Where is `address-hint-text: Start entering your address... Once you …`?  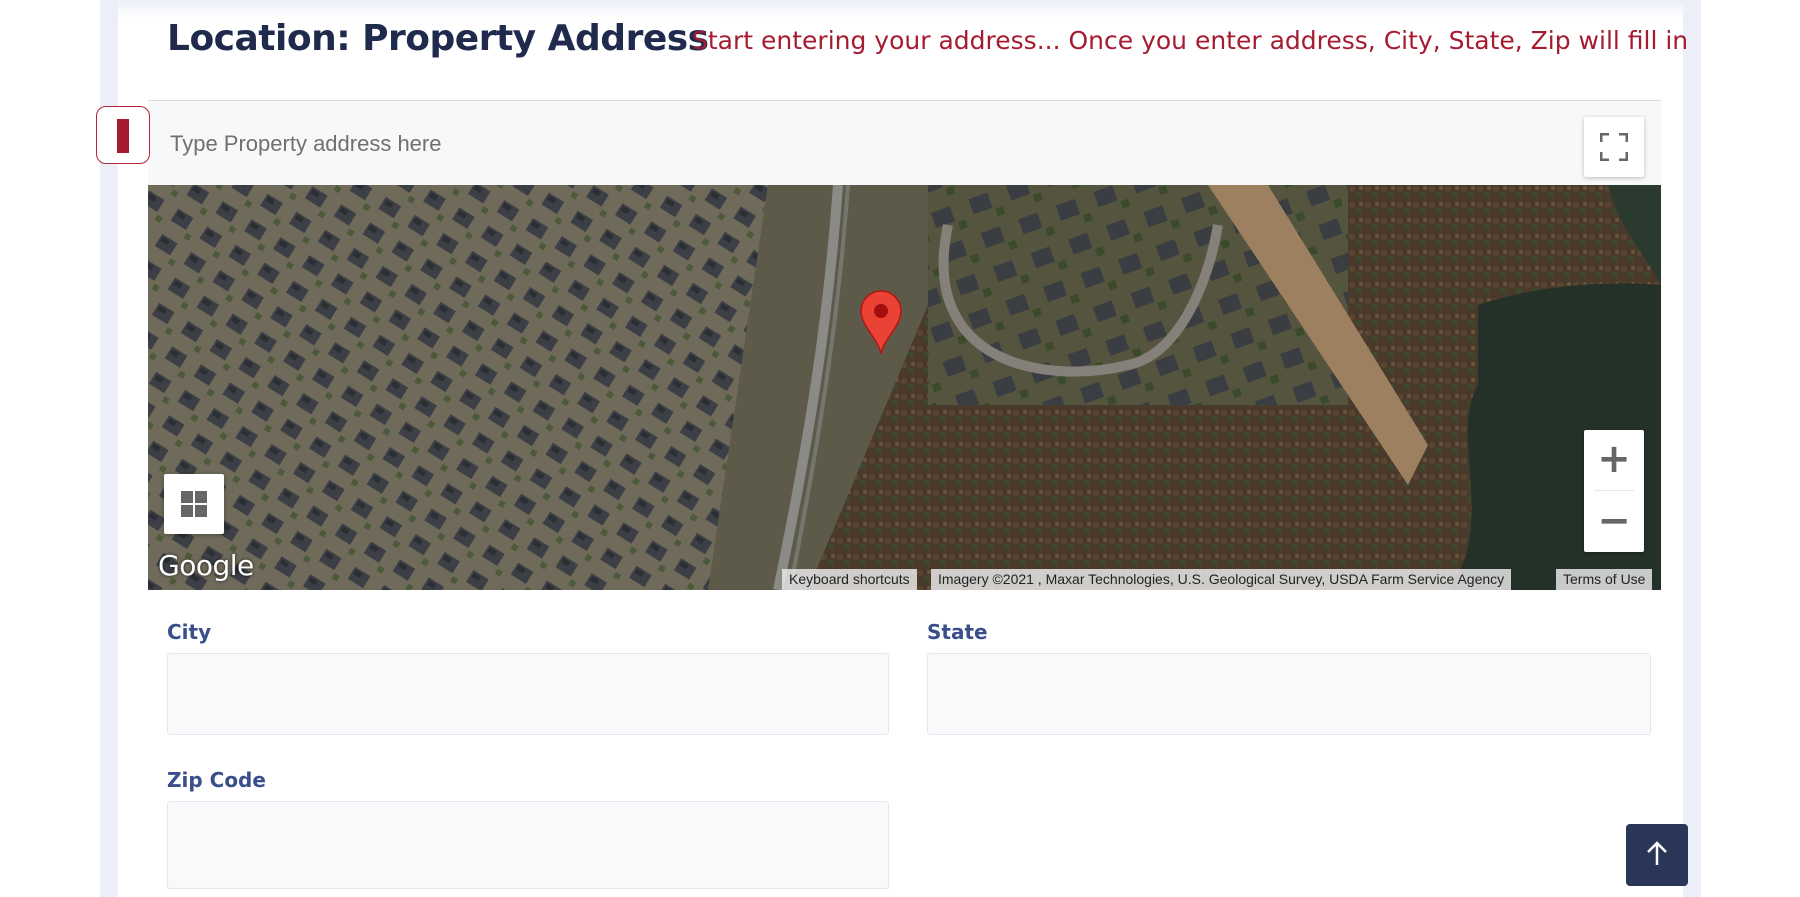
address-hint-text: Start entering your address... Once you … is located at coordinates (1190, 40).